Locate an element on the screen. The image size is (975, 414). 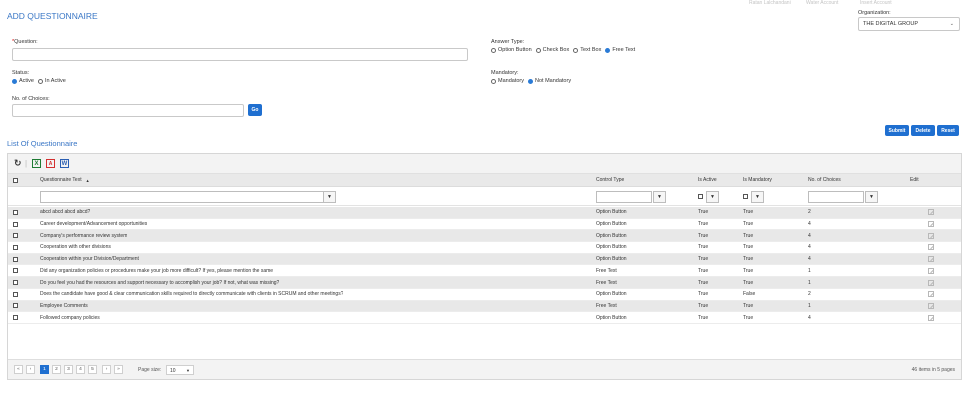
cell-no-of-choices: 2 is located at coordinates (809, 294).